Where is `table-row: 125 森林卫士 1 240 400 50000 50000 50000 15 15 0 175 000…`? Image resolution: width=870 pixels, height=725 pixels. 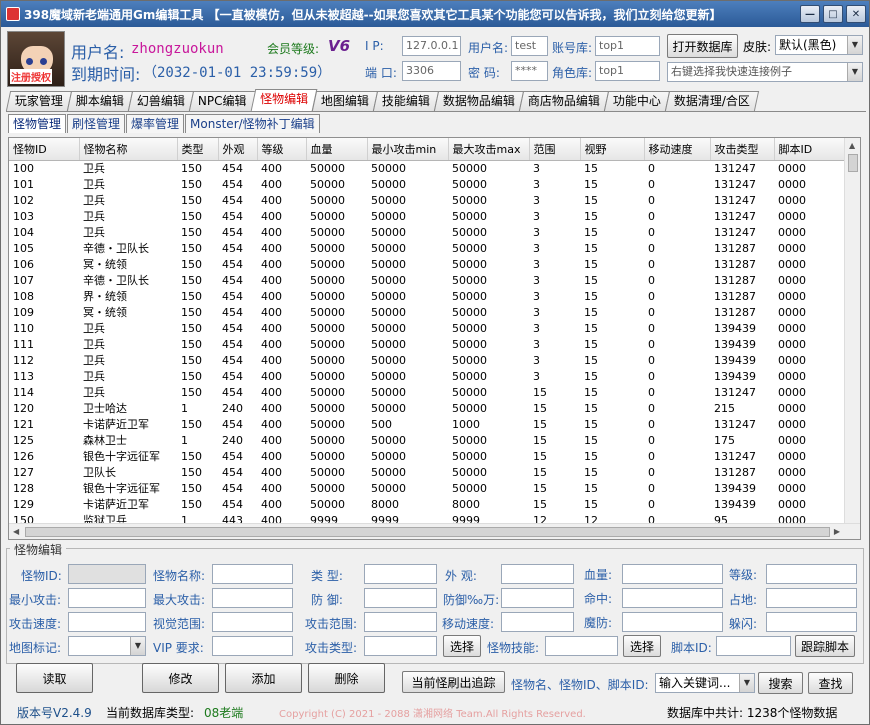
table-row: 125 森林卫士 1 240 400 50000 50000 50000 15 15 0 175 000… is located at coordinates (427, 441).